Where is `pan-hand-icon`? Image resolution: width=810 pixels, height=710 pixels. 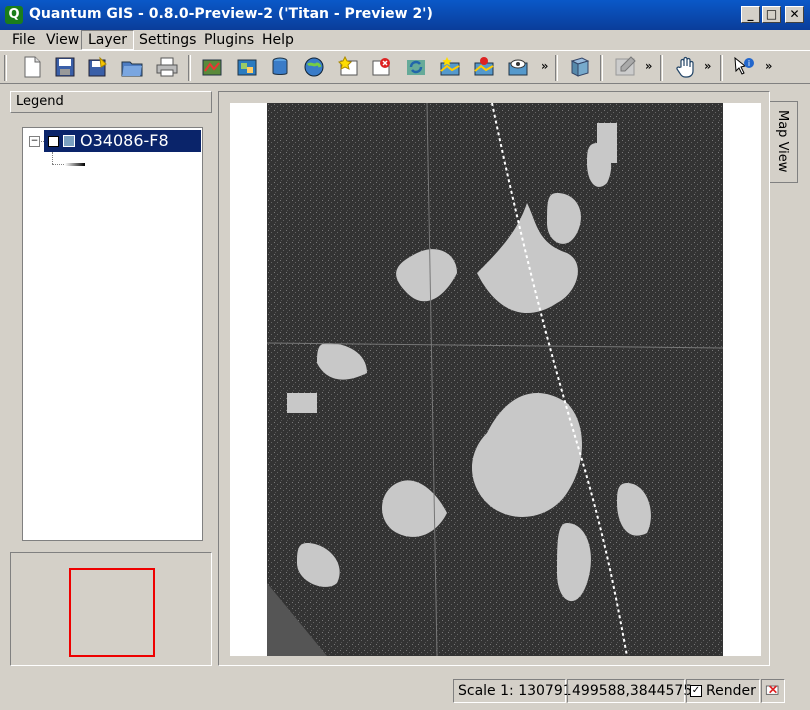 pan-hand-icon is located at coordinates (686, 67).